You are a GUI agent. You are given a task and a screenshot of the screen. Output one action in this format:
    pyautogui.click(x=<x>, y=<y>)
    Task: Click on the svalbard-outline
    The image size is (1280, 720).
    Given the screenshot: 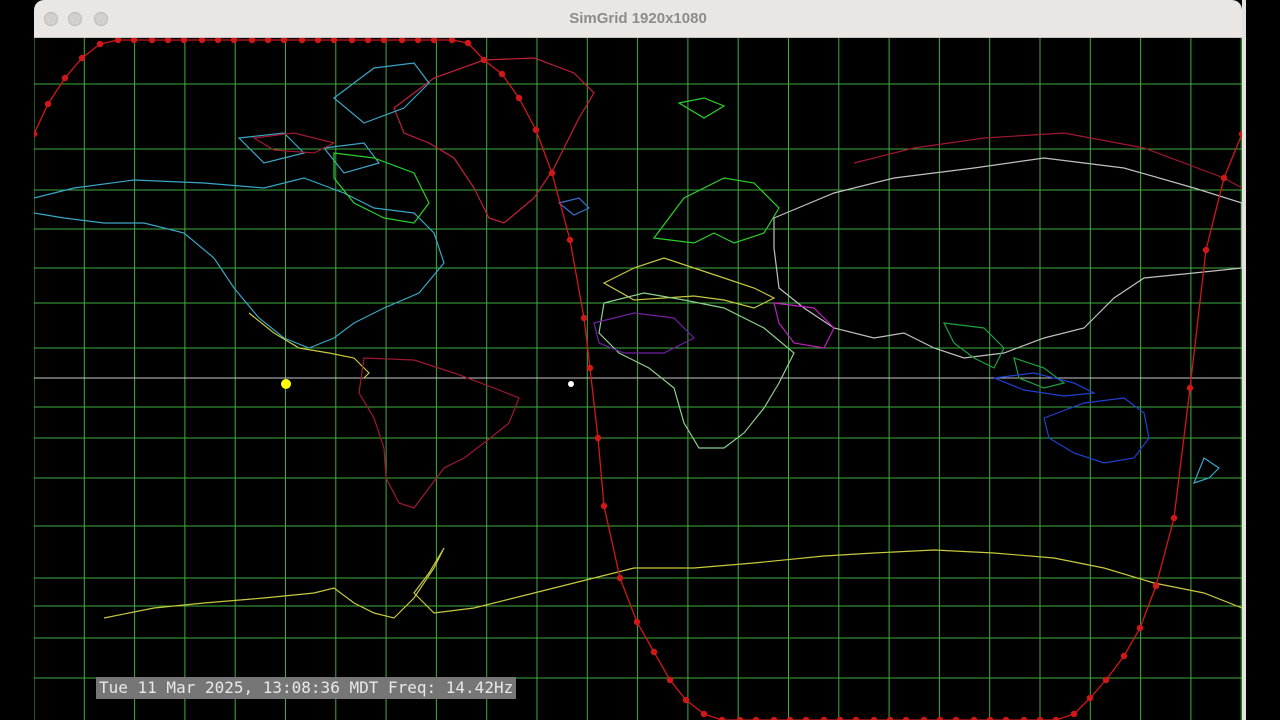 What is the action you would take?
    pyautogui.click(x=701, y=108)
    